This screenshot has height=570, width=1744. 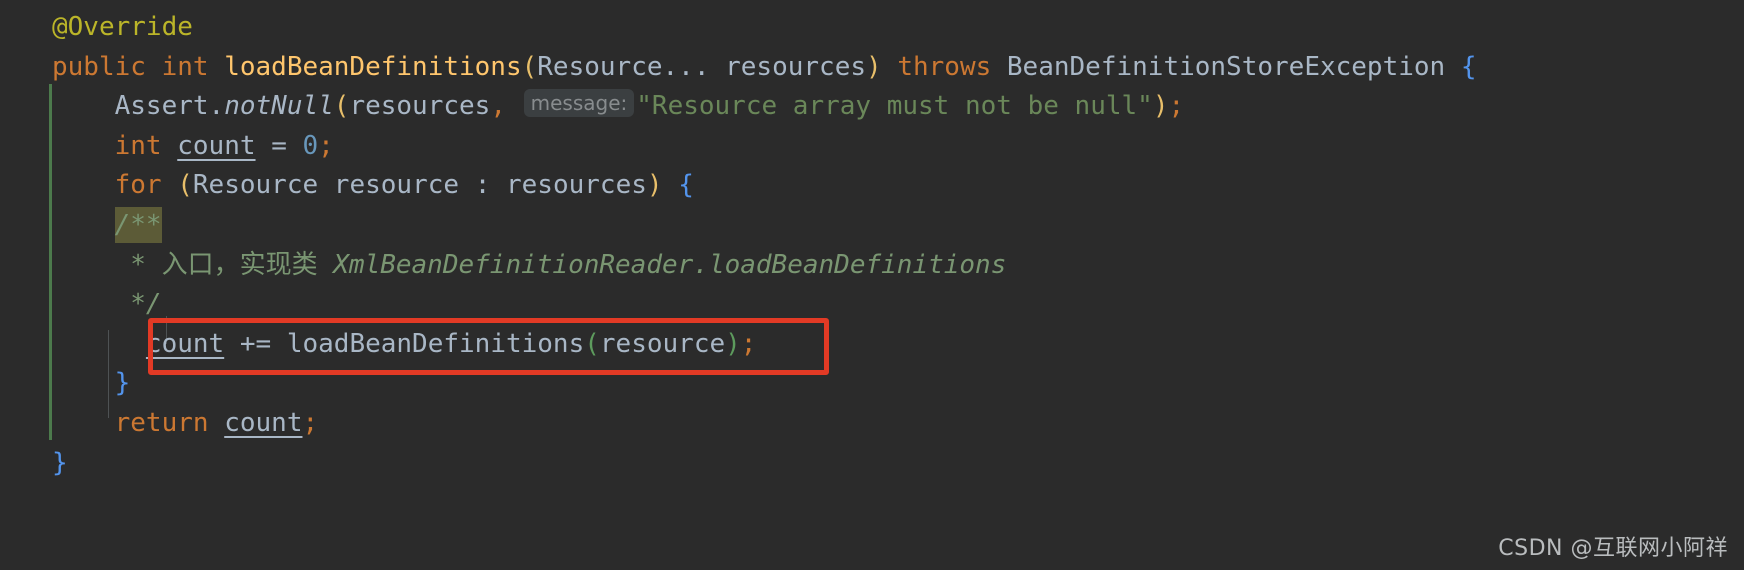 What do you see at coordinates (872, 345) in the screenshot?
I see `code-line-9: count += loadBeanDefinitions(resource);` at bounding box center [872, 345].